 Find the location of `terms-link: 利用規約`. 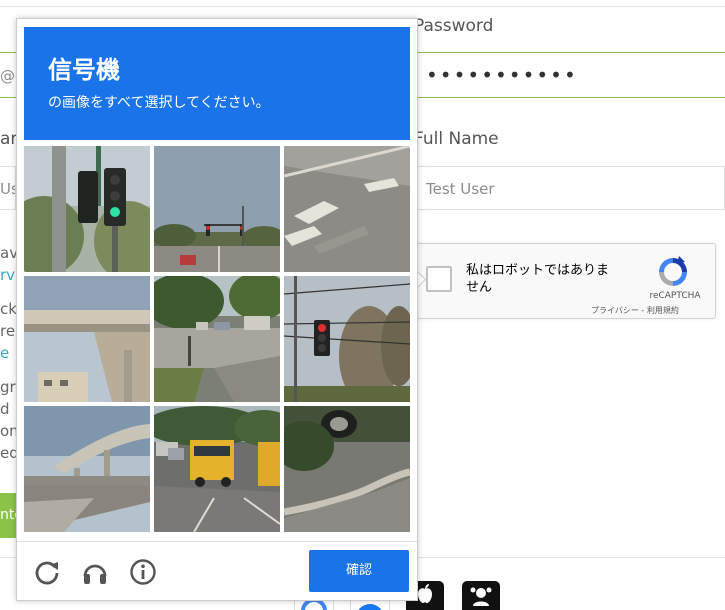

terms-link: 利用規約 is located at coordinates (663, 310).